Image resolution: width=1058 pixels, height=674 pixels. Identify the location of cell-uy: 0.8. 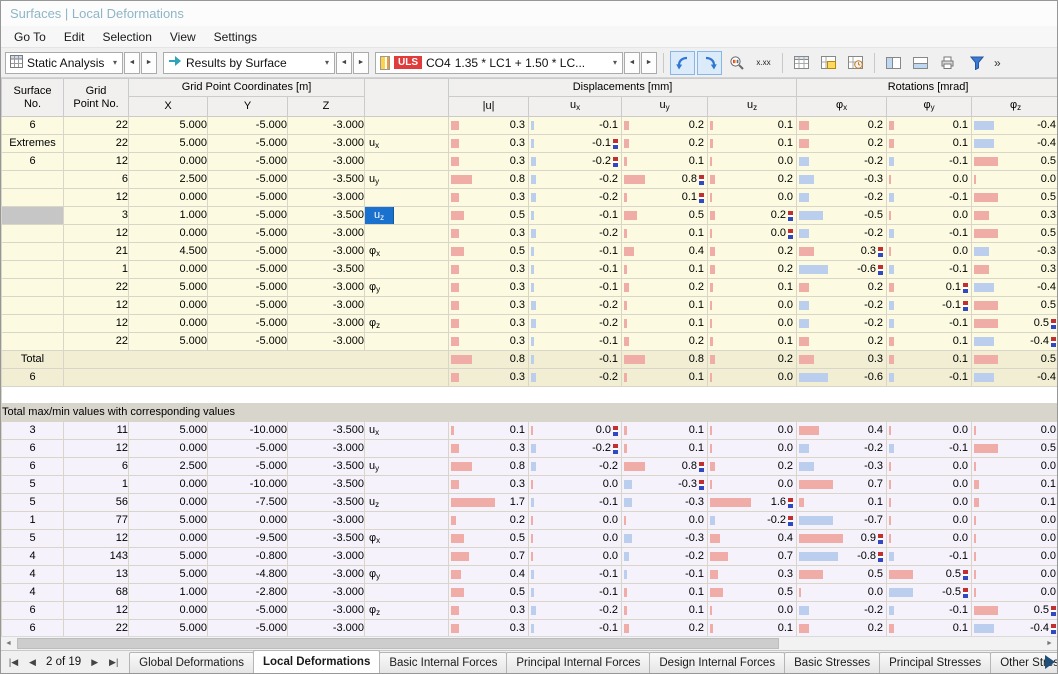
(665, 179).